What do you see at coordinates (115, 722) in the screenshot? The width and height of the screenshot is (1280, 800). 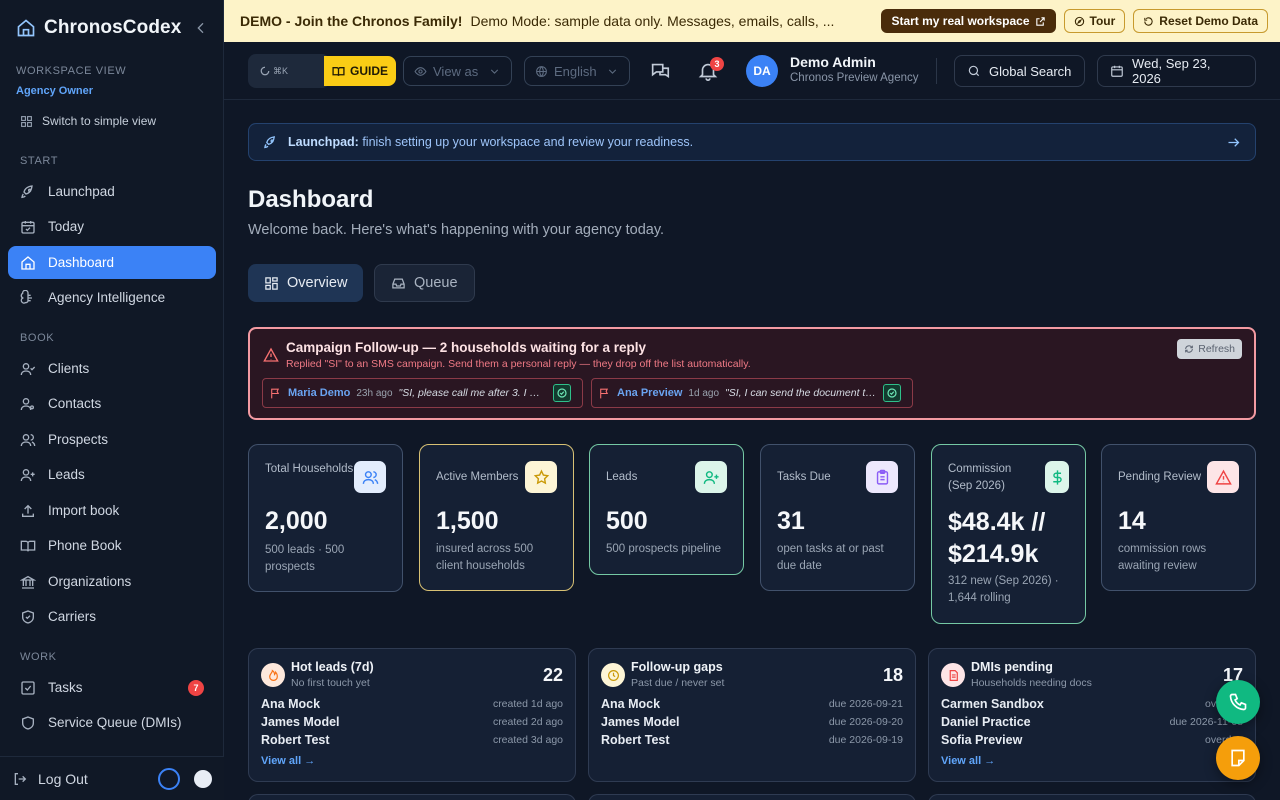 I see `sidebar-item-label: Service Queue (DMIs)` at bounding box center [115, 722].